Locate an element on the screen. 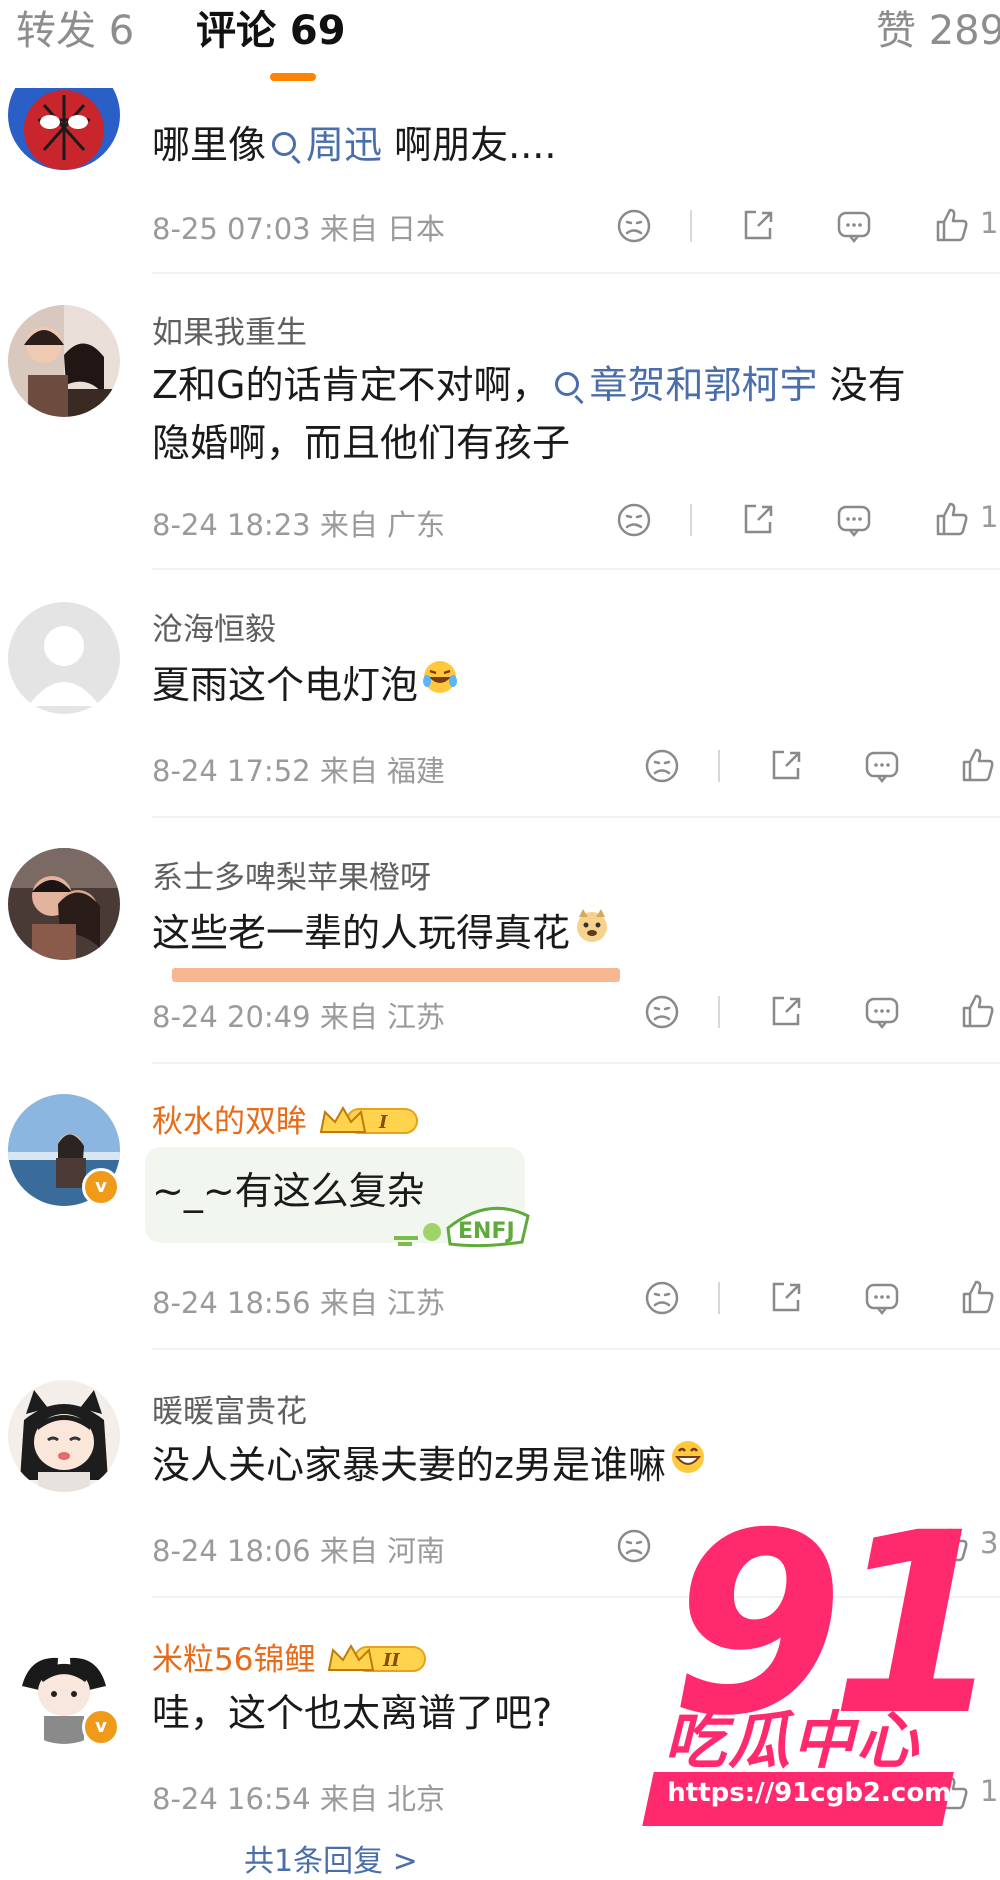  comment-meta: 8-24 18:23 来自 广东 is located at coordinates (299, 525).